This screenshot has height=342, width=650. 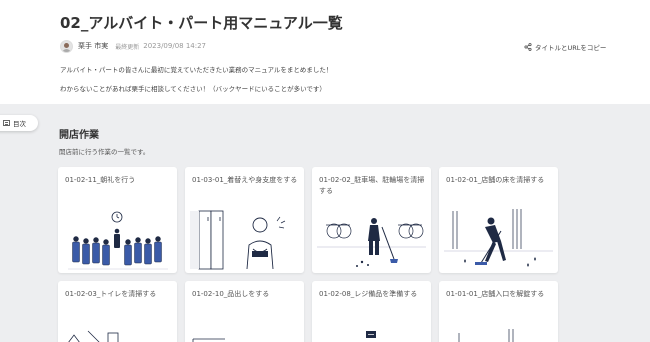 I want to click on register-illustration, so click(x=371, y=334).